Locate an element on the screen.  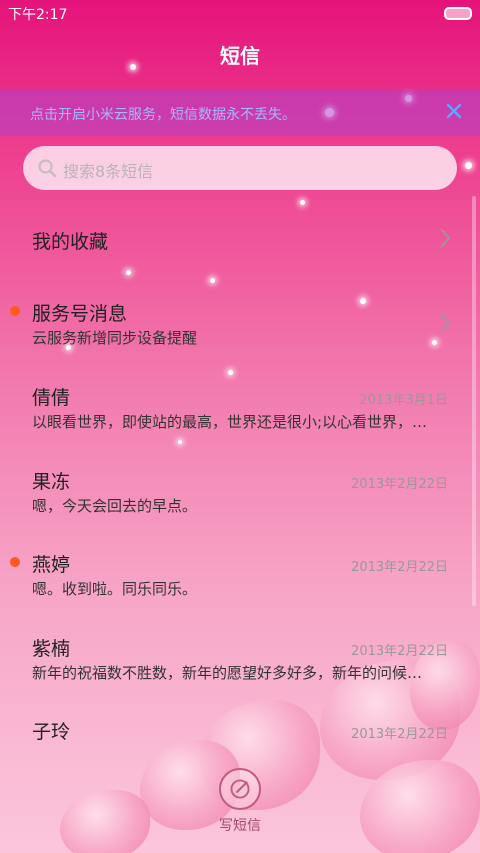
search-icon is located at coordinates (47, 168).